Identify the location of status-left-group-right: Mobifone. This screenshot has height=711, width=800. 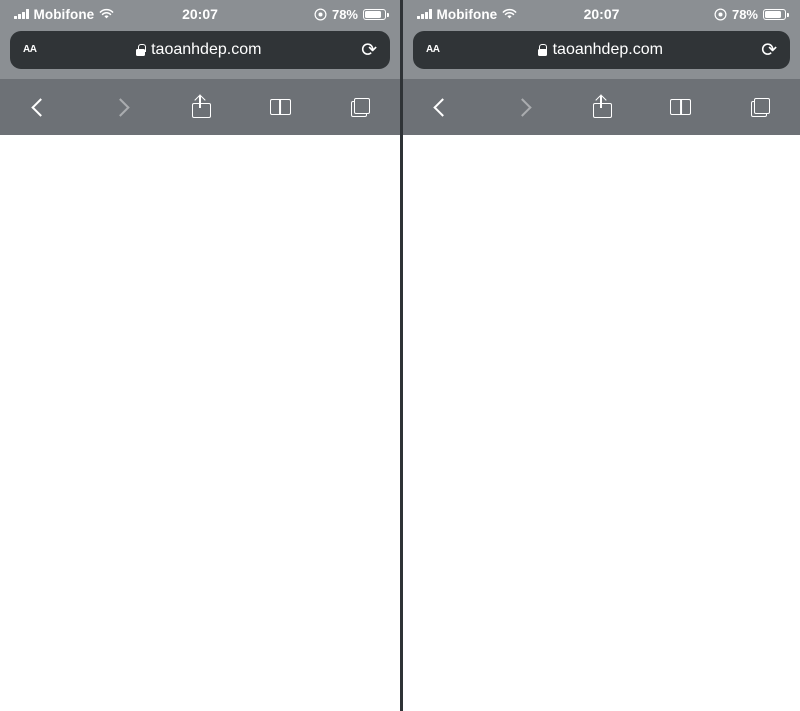
(467, 14).